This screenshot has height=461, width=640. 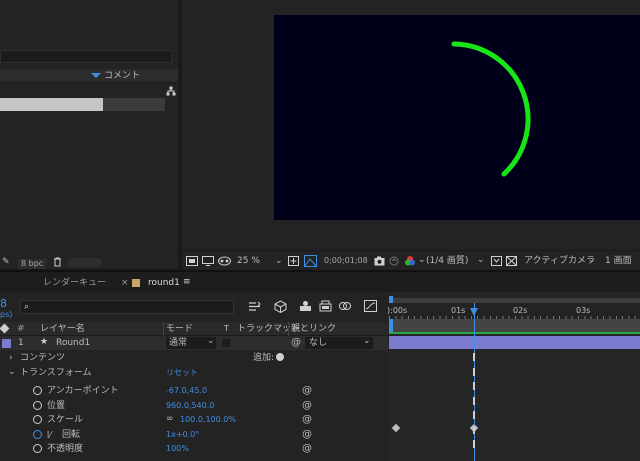 What do you see at coordinates (164, 283) in the screenshot?
I see `tab-composition: round1` at bounding box center [164, 283].